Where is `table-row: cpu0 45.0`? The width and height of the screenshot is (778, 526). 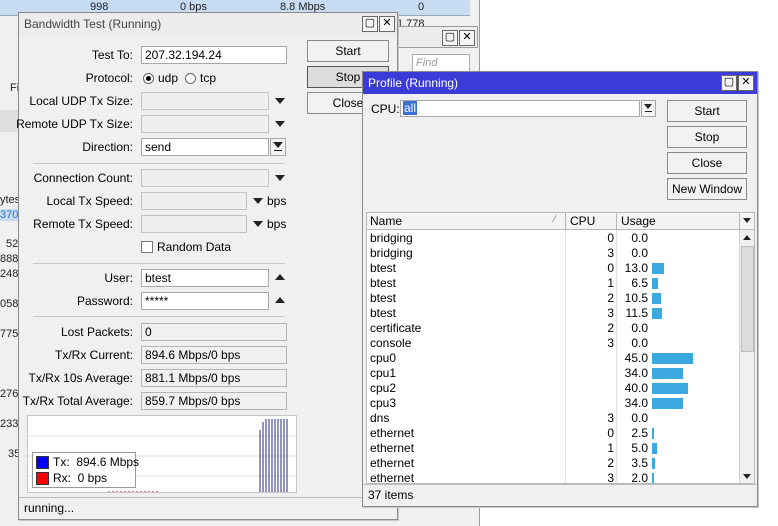
table-row: cpu0 45.0 is located at coordinates (553, 358).